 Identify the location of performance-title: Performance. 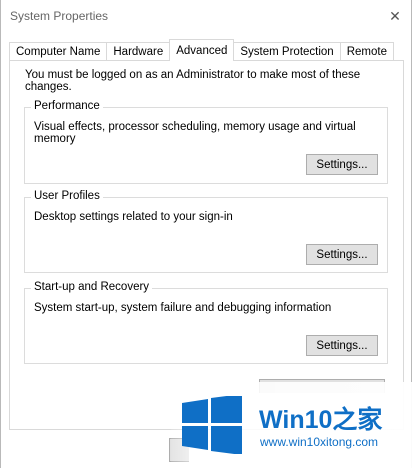
(67, 106).